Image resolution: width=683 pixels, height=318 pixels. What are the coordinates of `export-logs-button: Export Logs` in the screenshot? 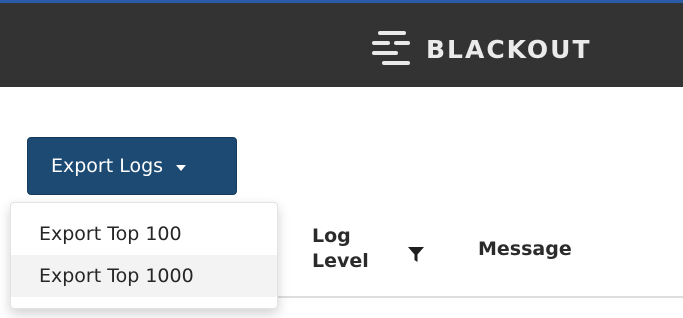 It's located at (132, 166).